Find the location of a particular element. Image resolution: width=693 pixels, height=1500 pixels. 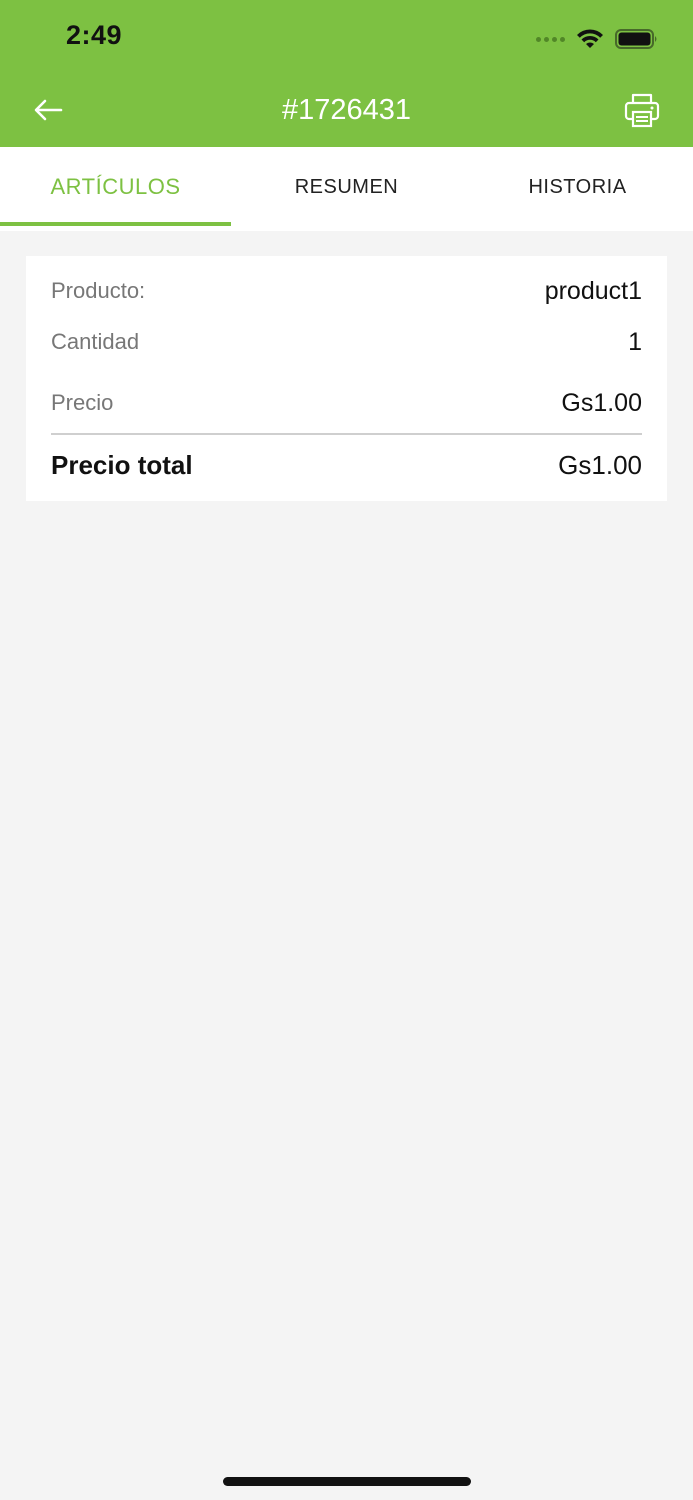

product-label: Producto: is located at coordinates (98, 290).